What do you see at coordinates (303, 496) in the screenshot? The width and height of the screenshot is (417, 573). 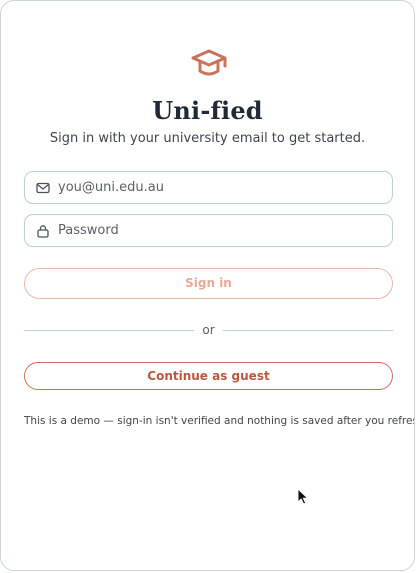 I see `mouse-cursor-icon` at bounding box center [303, 496].